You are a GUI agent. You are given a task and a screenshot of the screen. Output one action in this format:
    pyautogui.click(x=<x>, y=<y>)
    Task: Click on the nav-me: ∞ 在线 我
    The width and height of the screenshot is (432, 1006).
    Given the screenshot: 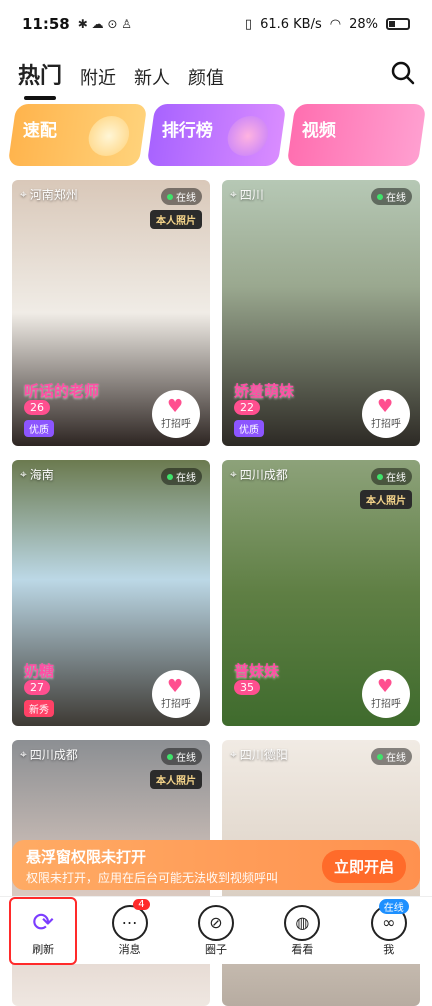 What is the action you would take?
    pyautogui.click(x=389, y=931)
    